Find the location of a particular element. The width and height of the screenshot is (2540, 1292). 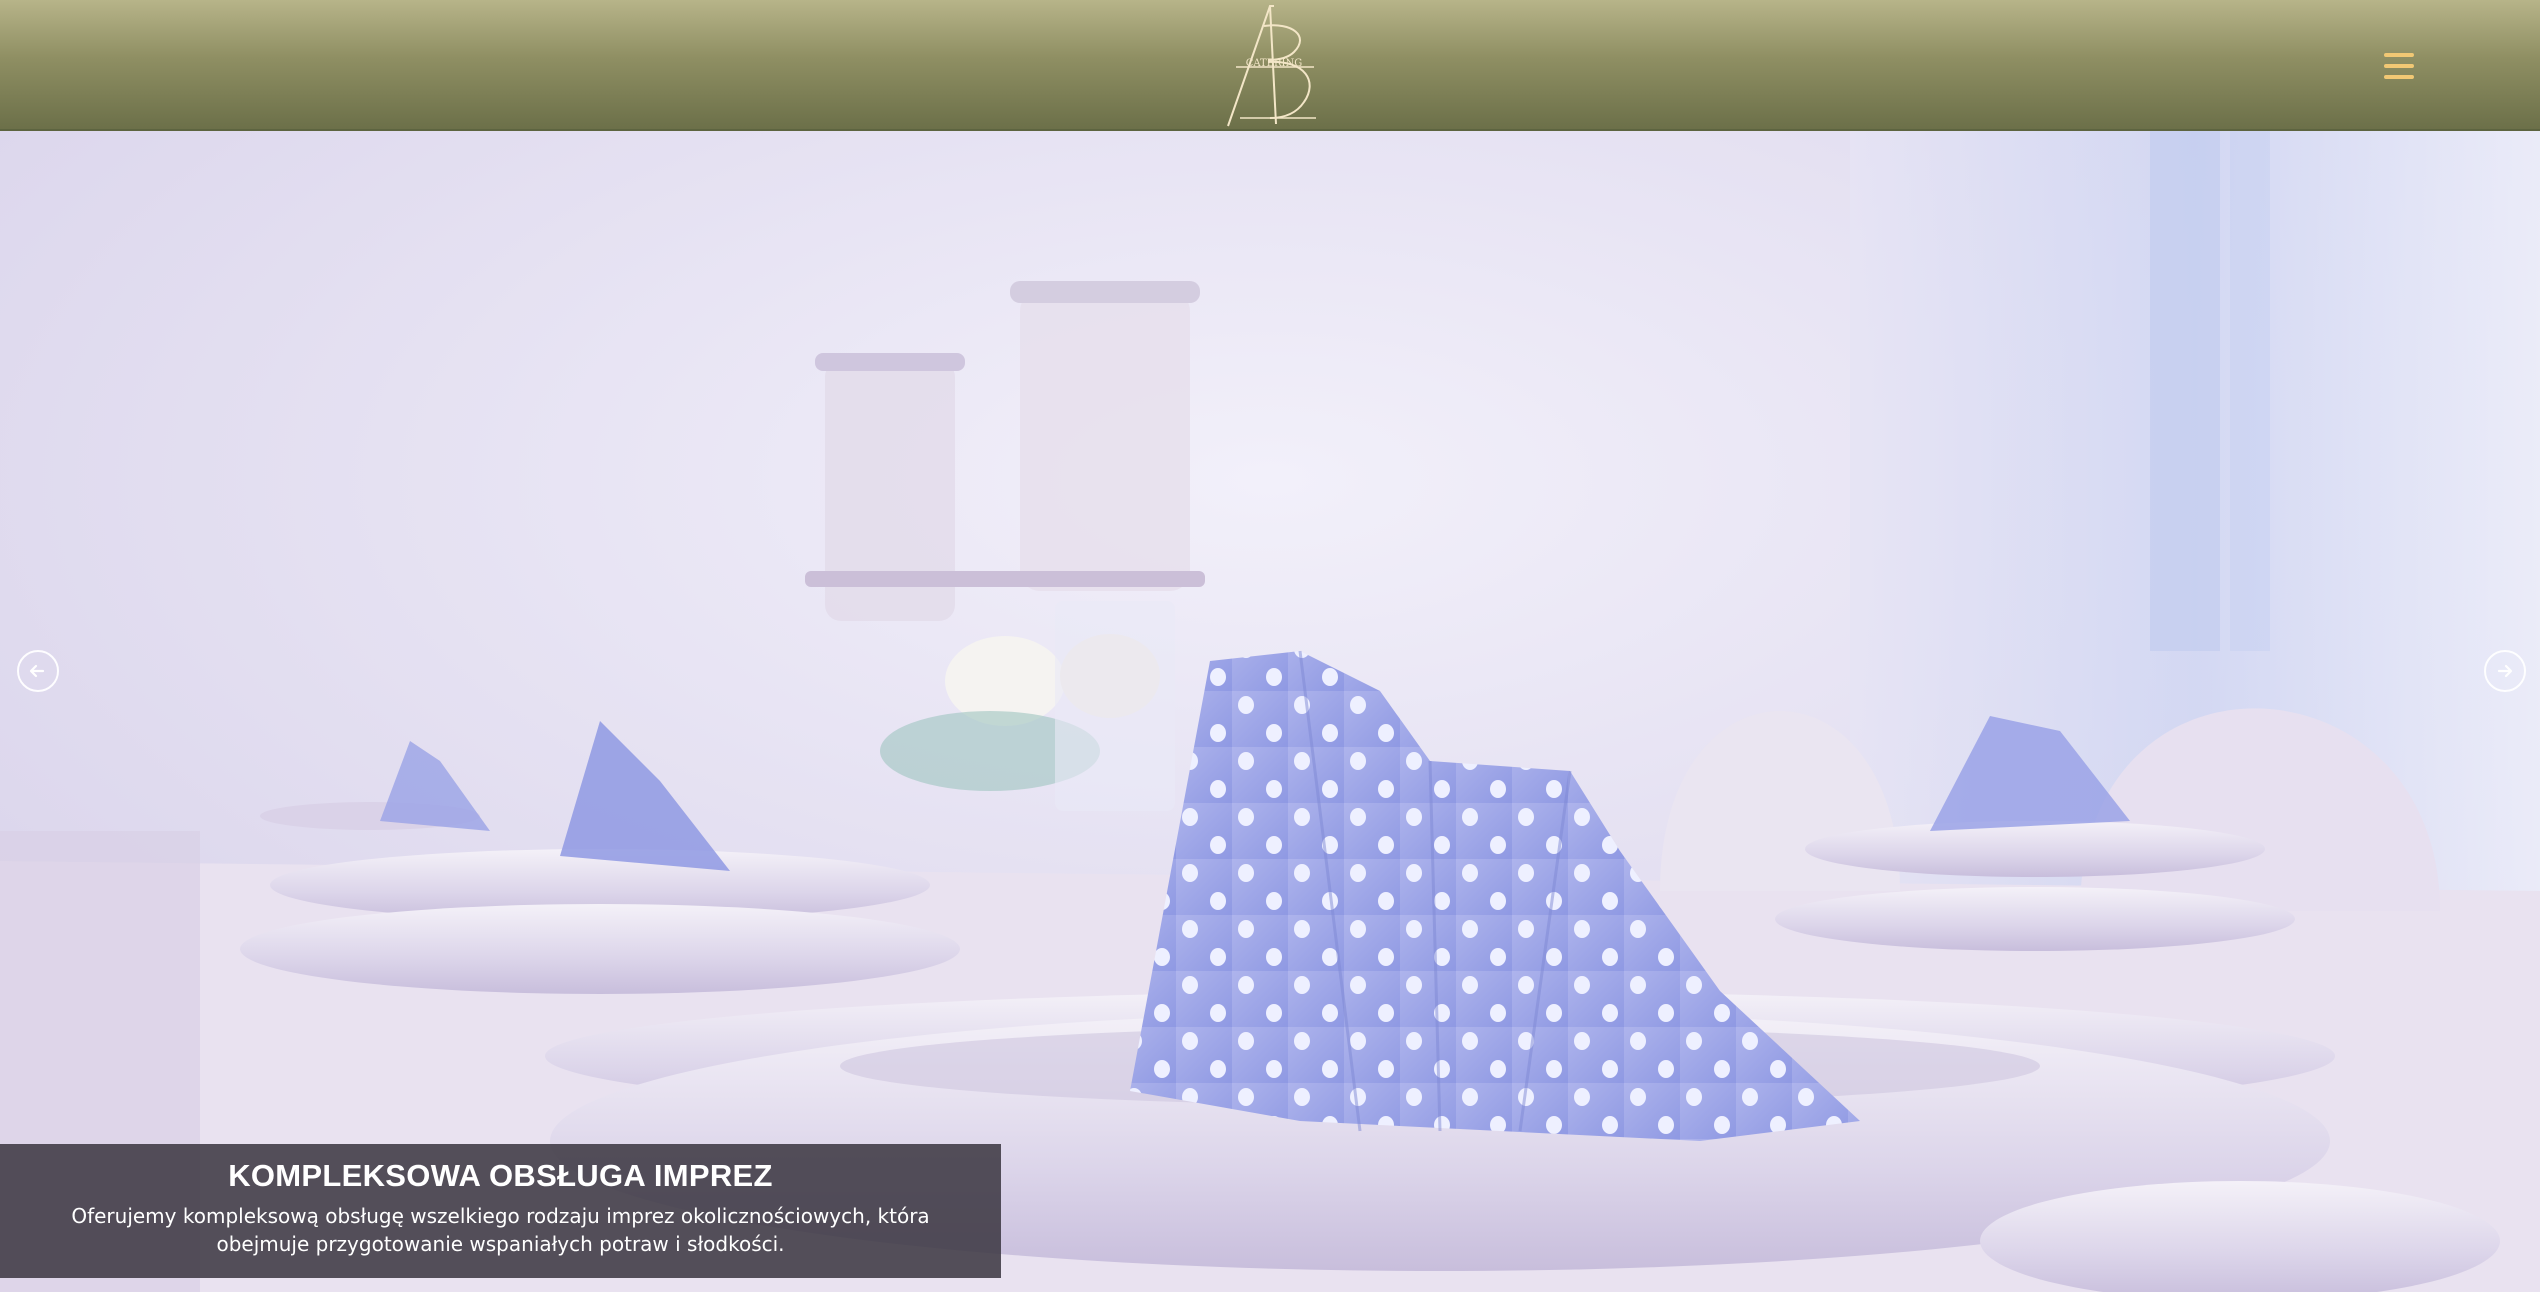

arrow-left-icon is located at coordinates (37, 671).